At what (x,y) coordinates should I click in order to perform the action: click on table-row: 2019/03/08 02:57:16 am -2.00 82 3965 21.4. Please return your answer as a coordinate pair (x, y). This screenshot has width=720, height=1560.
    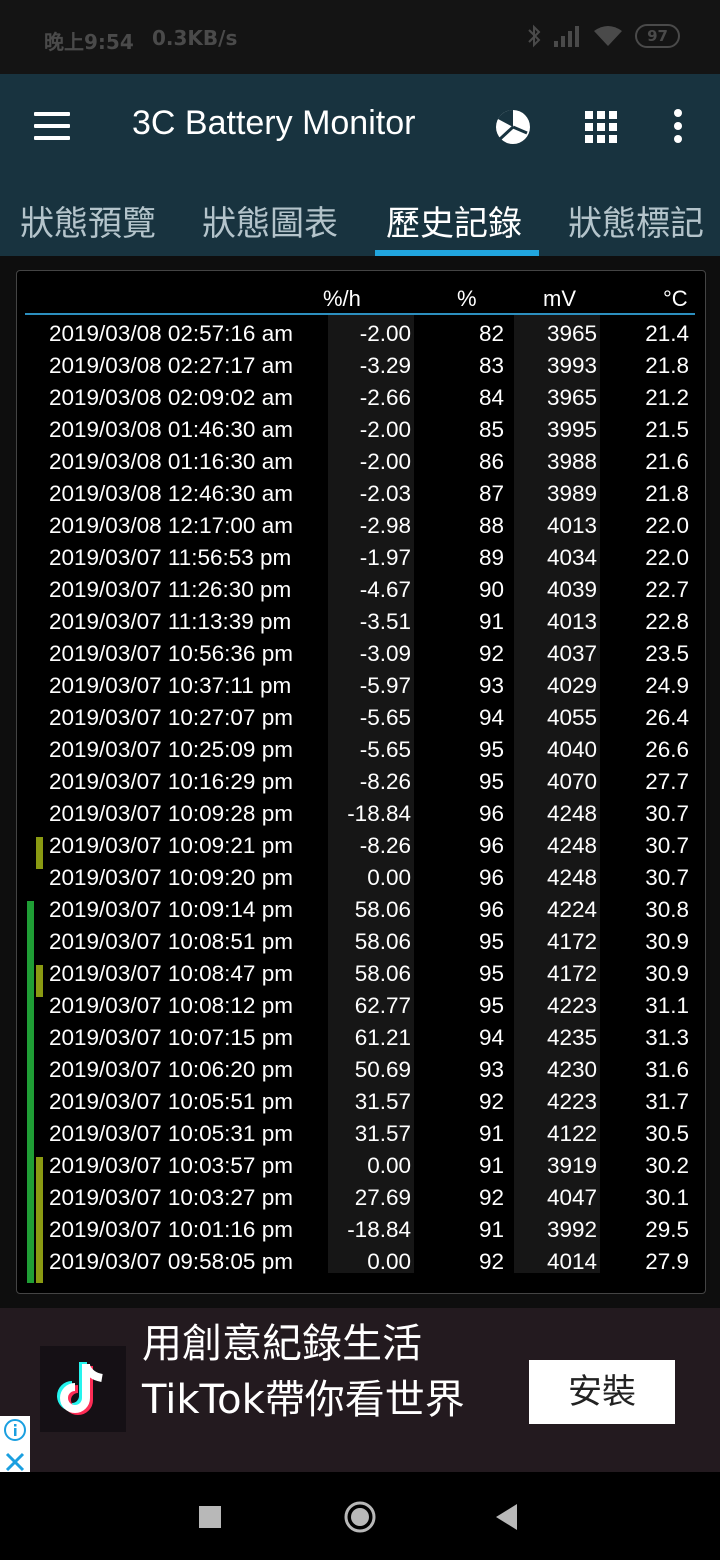
    Looking at the image, I should click on (361, 333).